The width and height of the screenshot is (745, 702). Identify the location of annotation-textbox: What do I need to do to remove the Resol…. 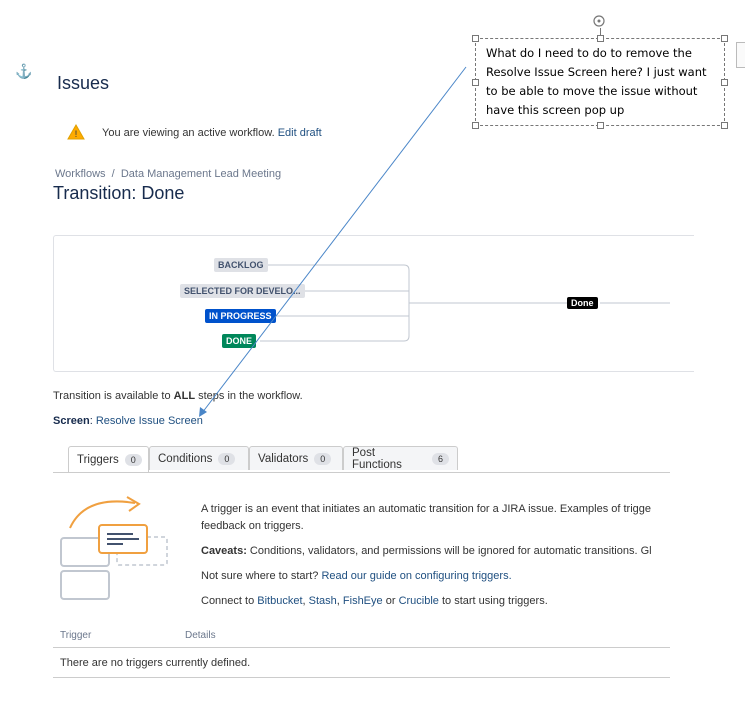
(600, 82).